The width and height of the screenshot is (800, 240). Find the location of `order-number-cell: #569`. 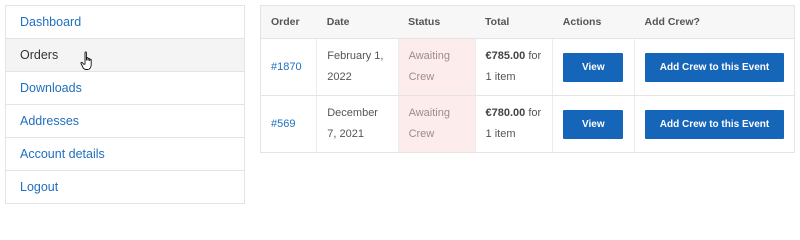

order-number-cell: #569 is located at coordinates (289, 124).